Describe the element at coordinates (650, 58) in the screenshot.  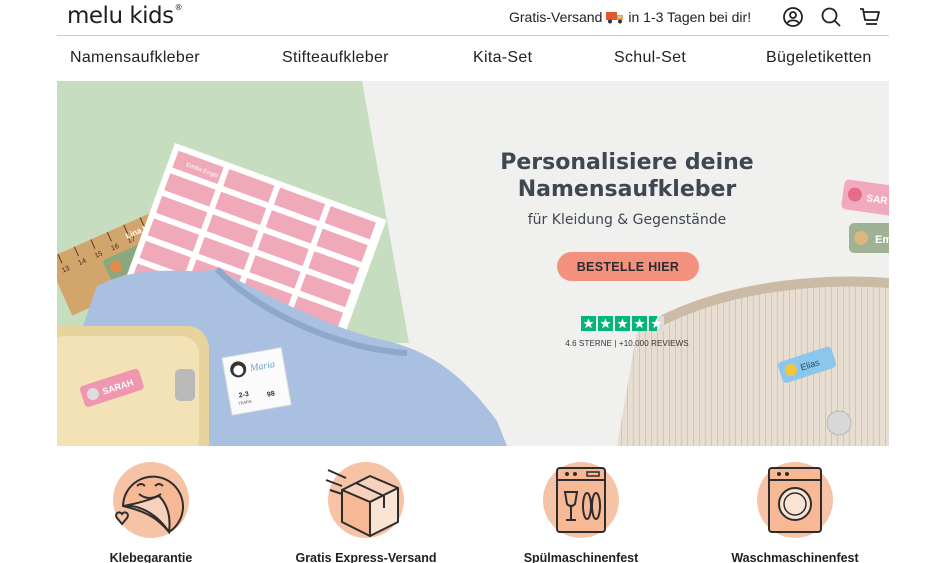
I see `nav-item-schul-set: Schul-Set` at that location.